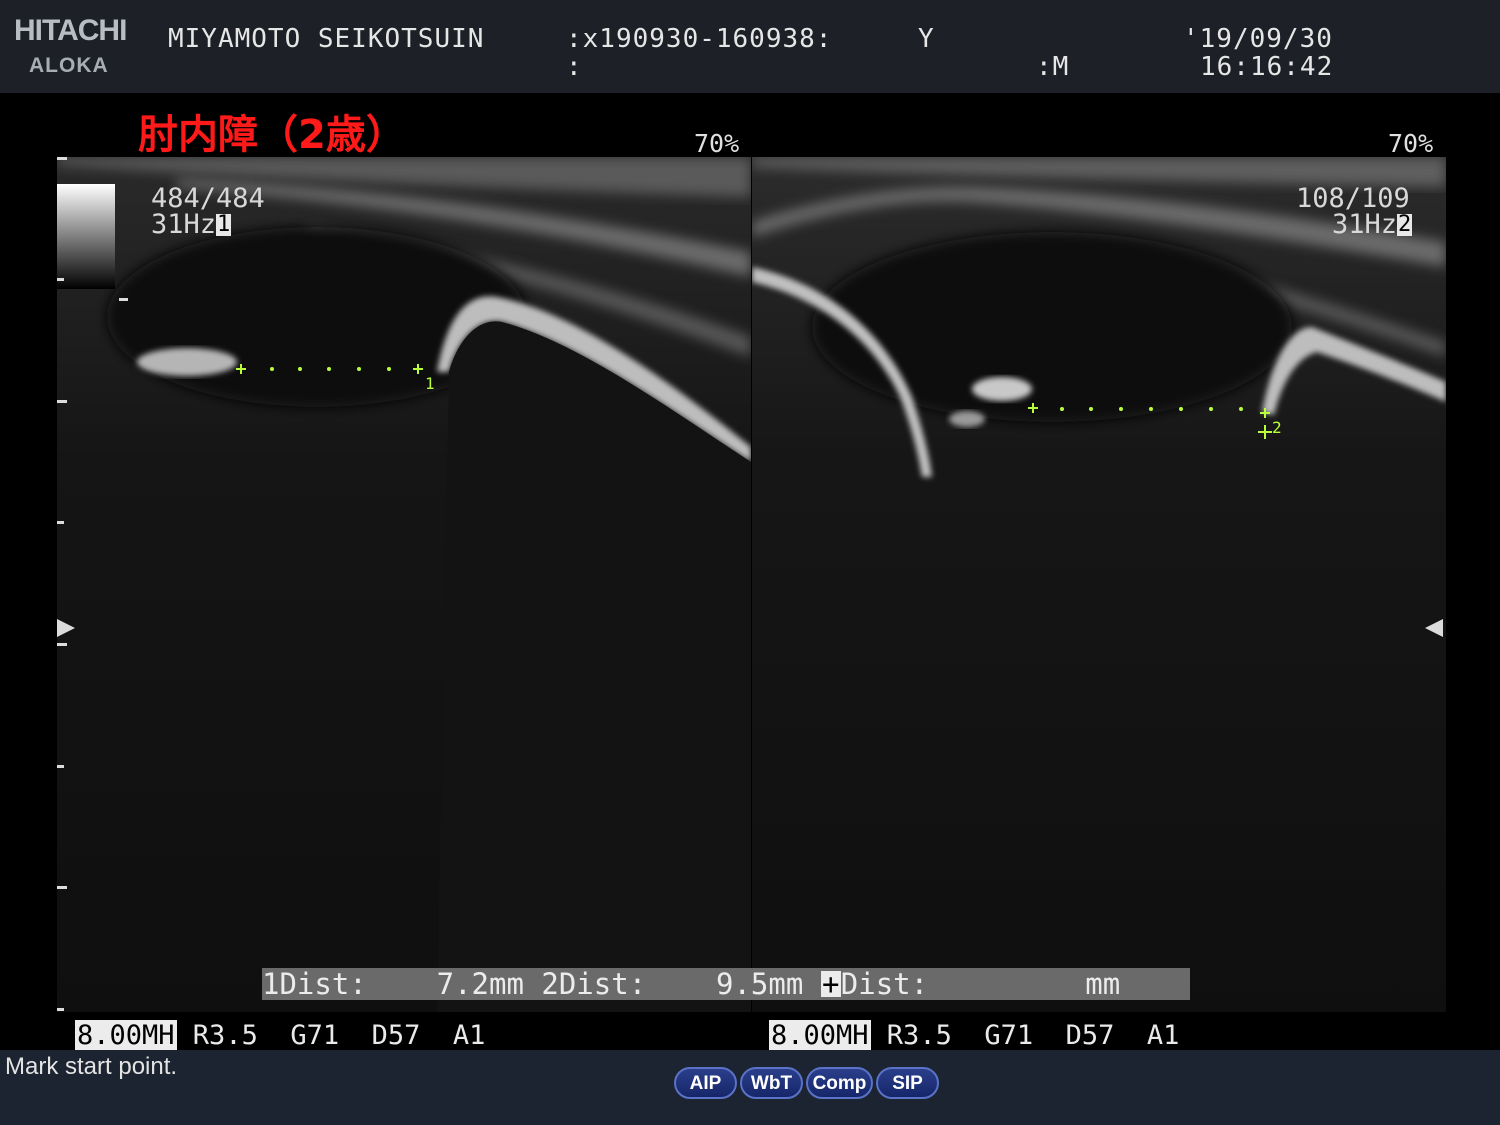  What do you see at coordinates (771, 1083) in the screenshot?
I see `wbt-button: WbT` at bounding box center [771, 1083].